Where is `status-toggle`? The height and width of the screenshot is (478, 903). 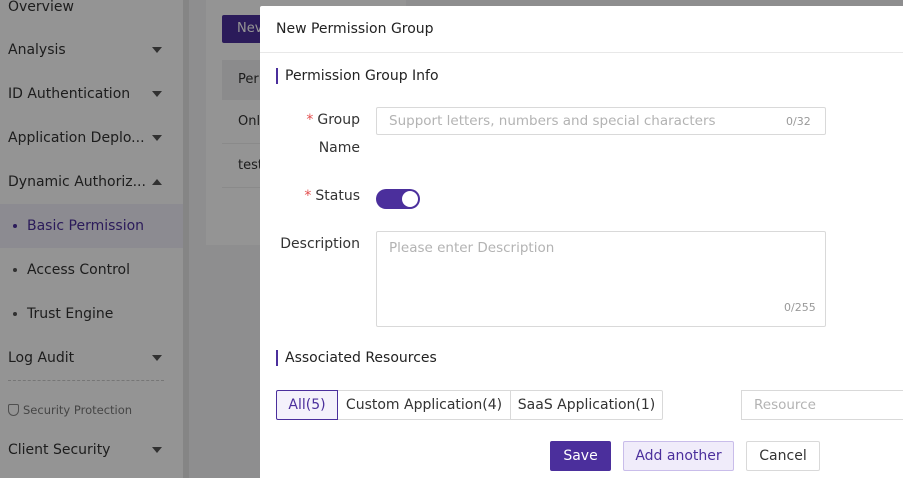
status-toggle is located at coordinates (398, 199).